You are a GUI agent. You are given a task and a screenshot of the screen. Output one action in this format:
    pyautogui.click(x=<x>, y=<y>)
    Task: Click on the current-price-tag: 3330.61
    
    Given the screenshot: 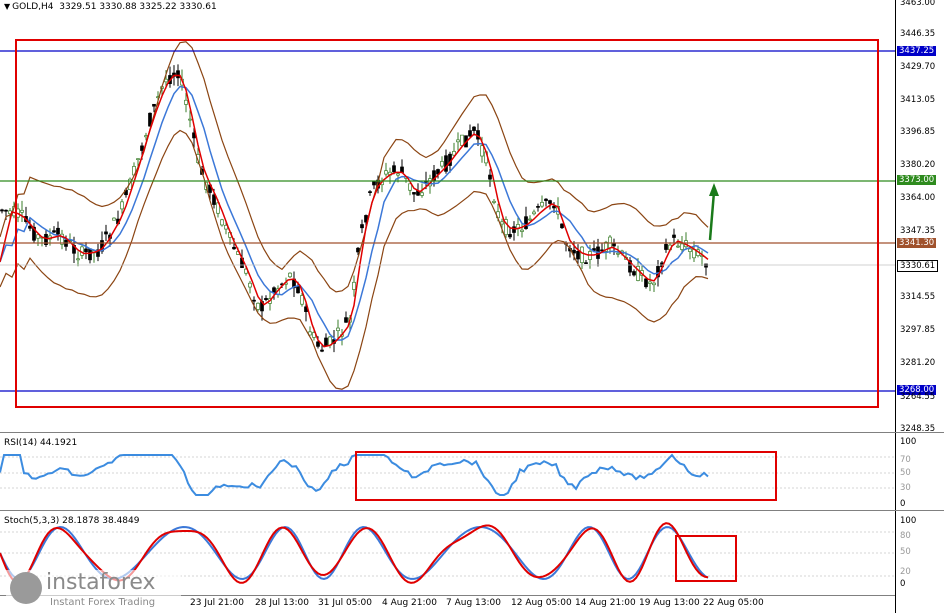 What is the action you would take?
    pyautogui.click(x=918, y=266)
    